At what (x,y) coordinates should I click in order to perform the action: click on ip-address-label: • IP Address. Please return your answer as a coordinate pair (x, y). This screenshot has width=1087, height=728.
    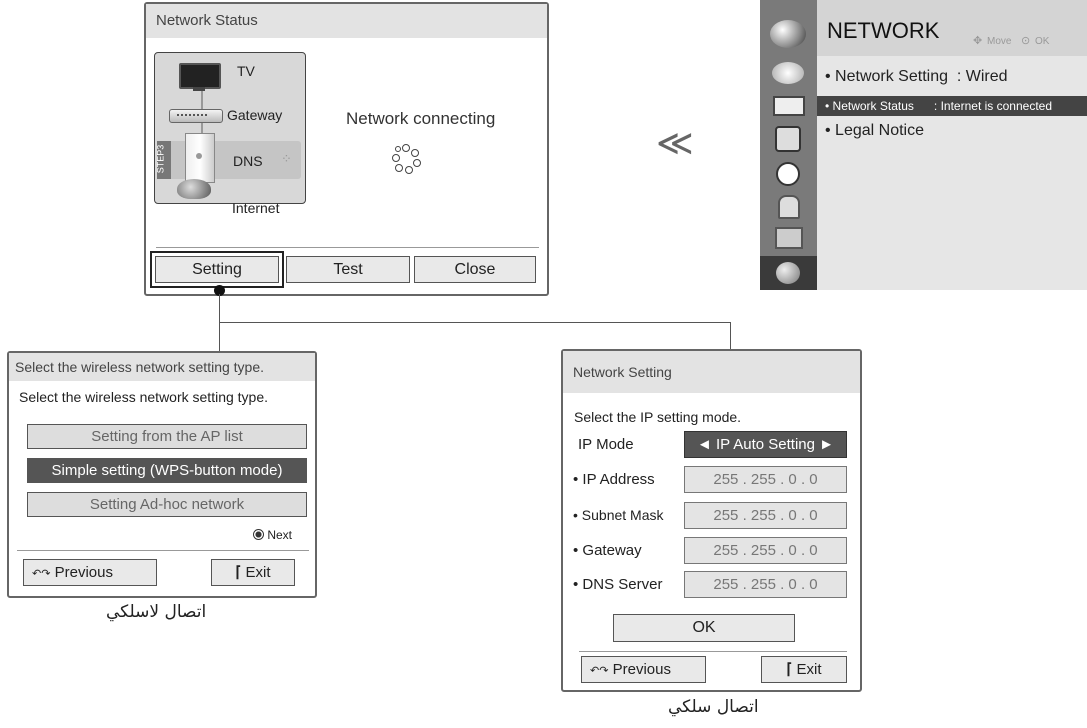
    Looking at the image, I should click on (614, 479).